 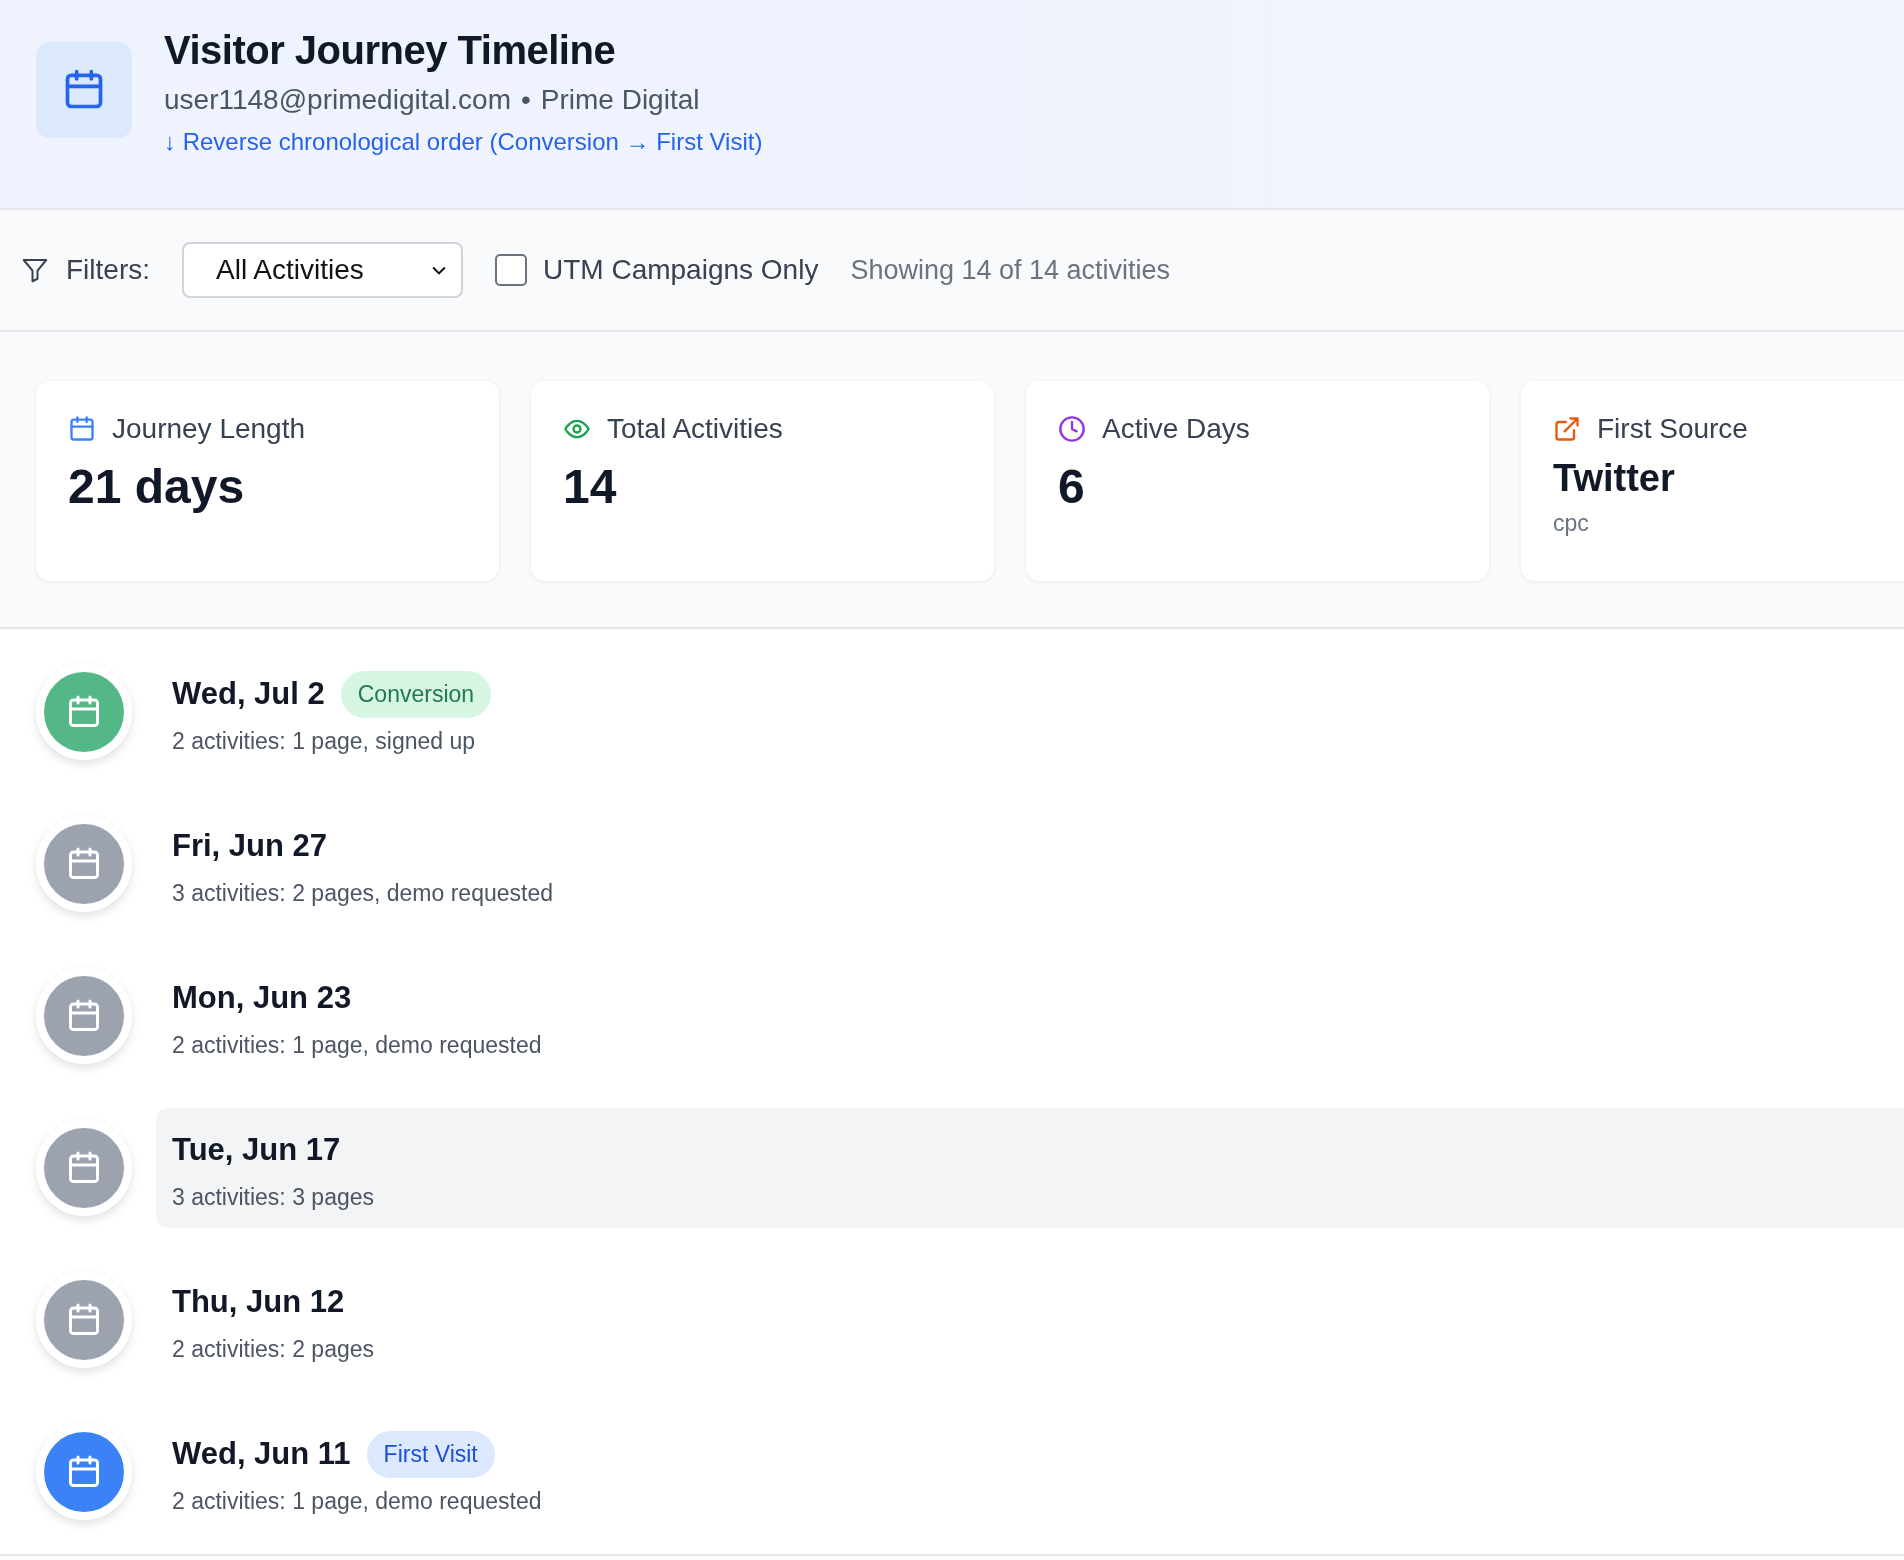 I want to click on stat-label: Active Days, so click(x=1176, y=429).